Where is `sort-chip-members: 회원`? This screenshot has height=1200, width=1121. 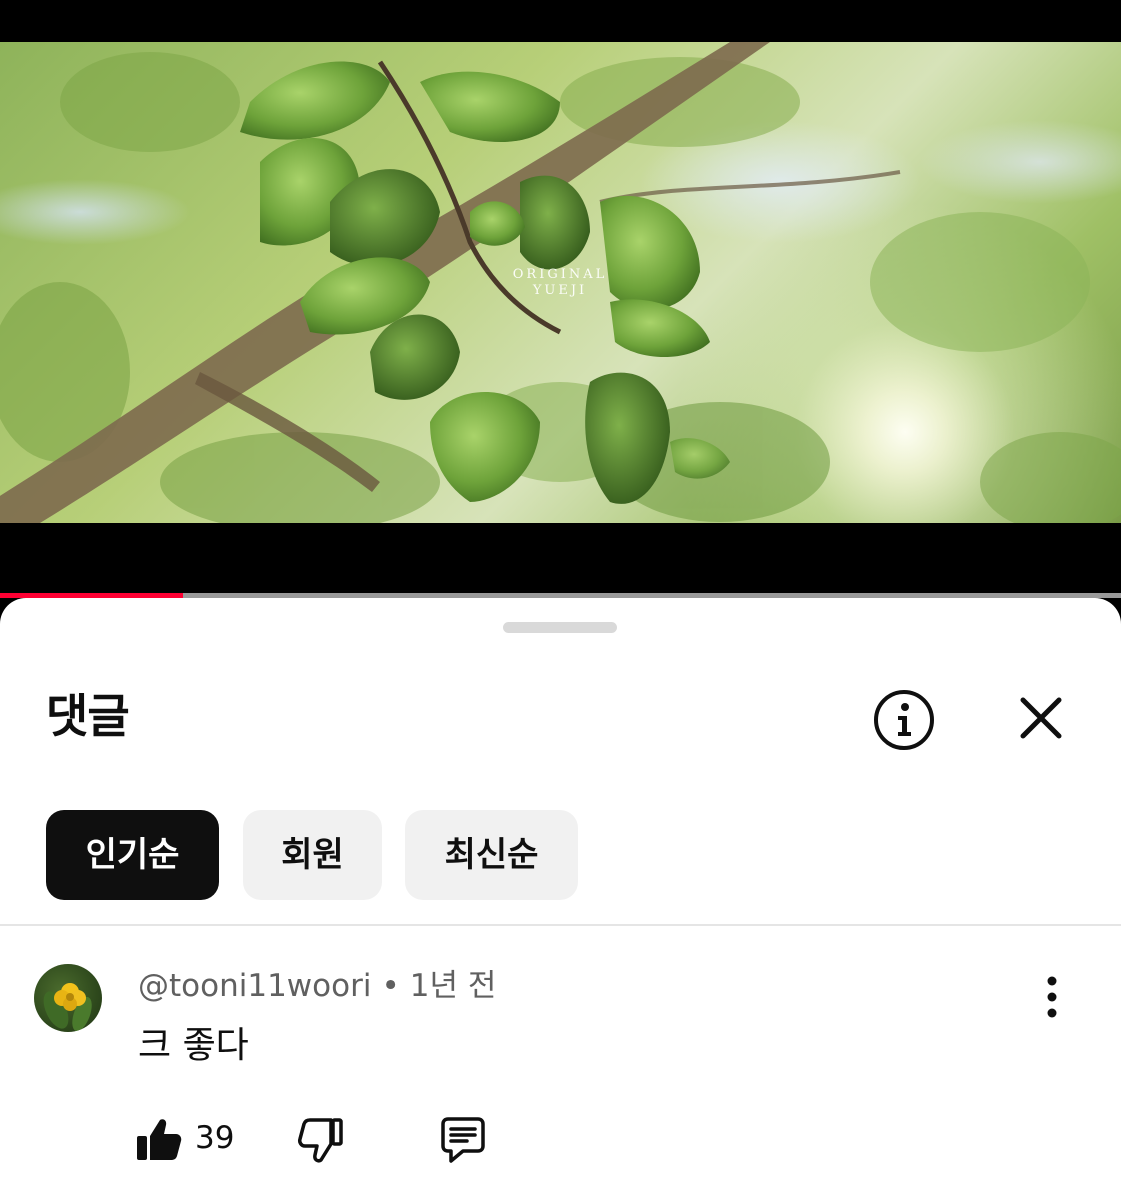 sort-chip-members: 회원 is located at coordinates (312, 855).